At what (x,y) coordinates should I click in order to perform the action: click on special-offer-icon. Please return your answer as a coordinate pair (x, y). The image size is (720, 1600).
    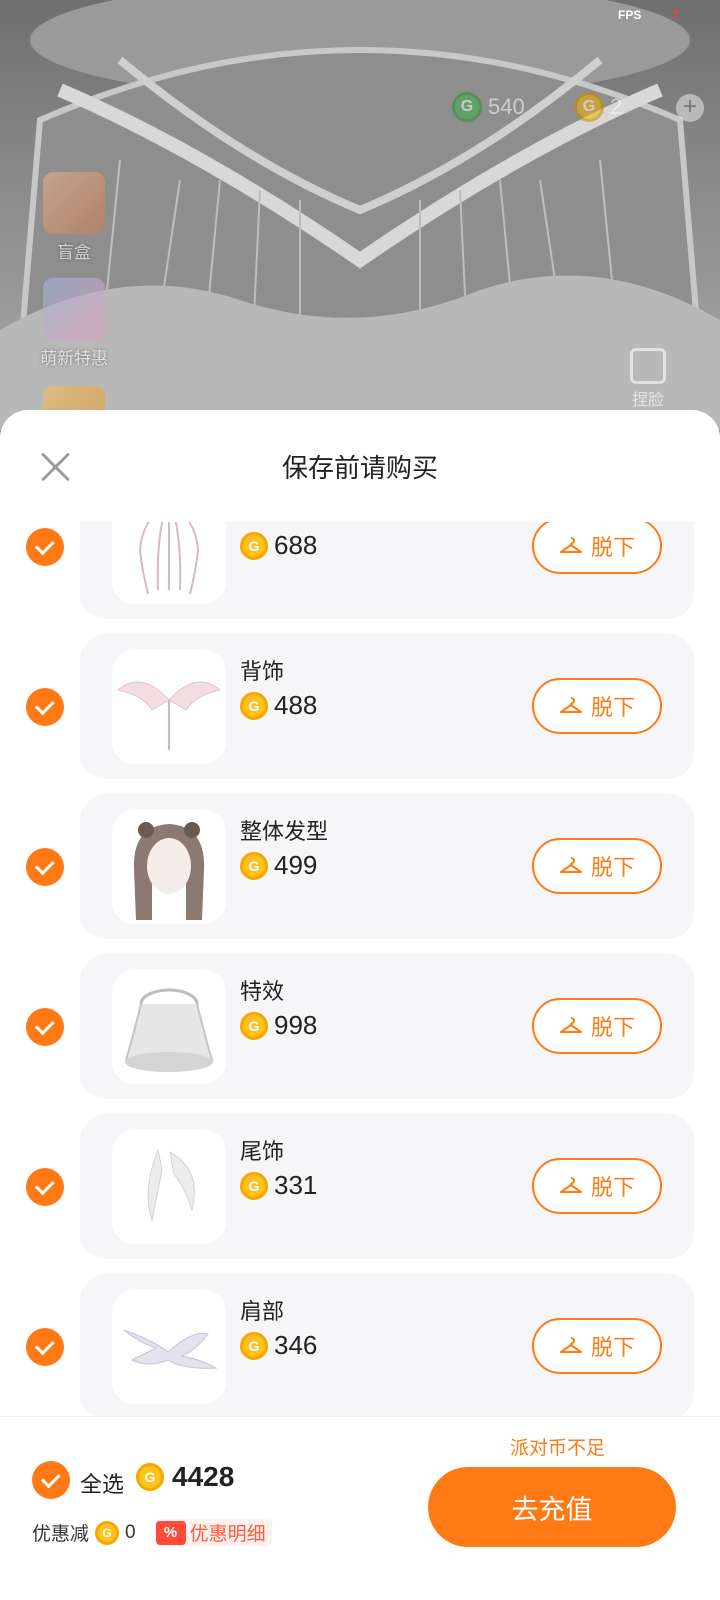
    Looking at the image, I should click on (74, 309).